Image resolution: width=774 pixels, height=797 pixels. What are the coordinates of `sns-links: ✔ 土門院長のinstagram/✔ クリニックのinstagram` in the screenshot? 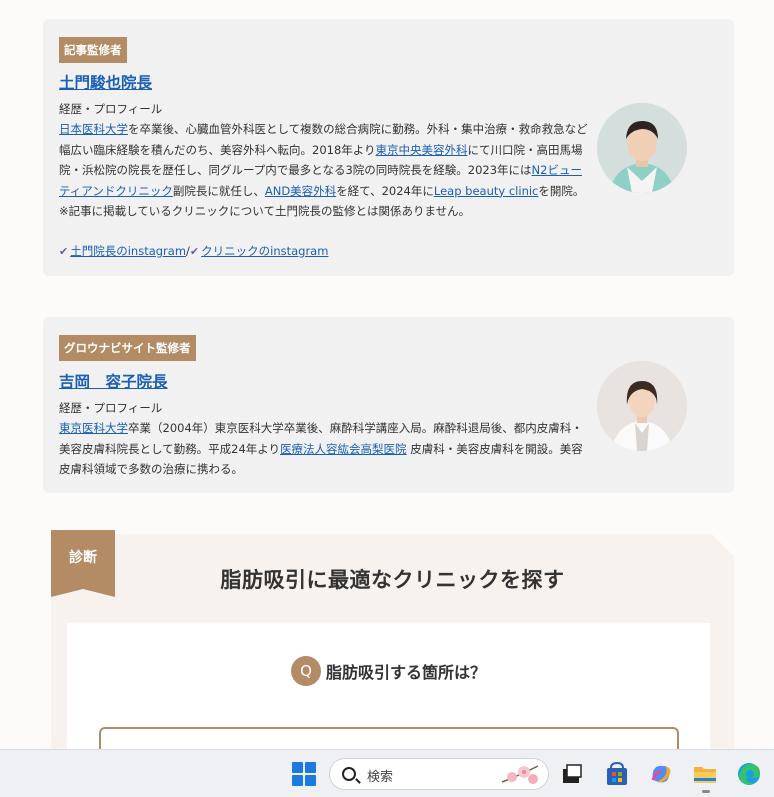 It's located at (193, 251).